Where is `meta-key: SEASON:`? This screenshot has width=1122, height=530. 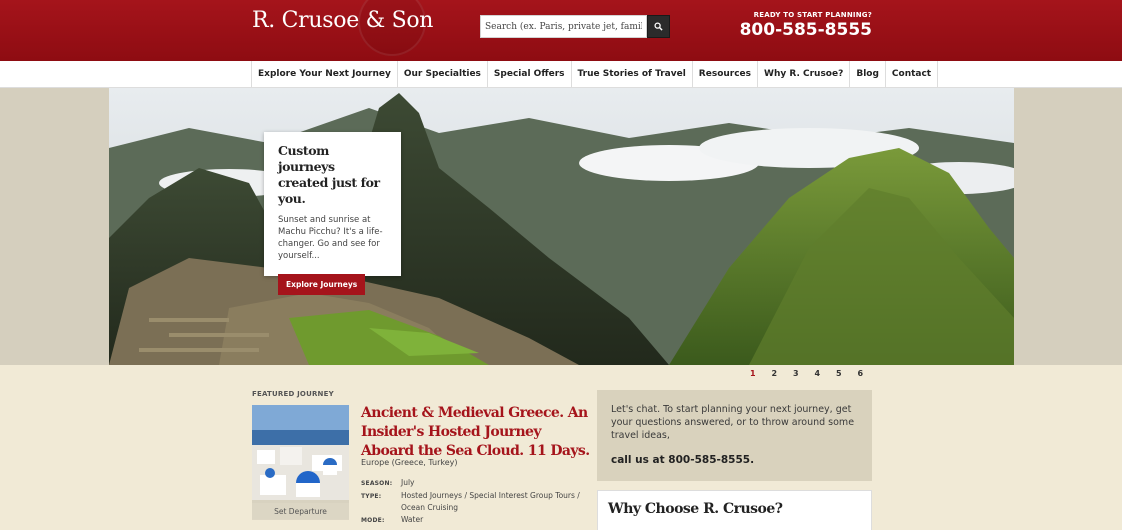
meta-key: SEASON: is located at coordinates (377, 483).